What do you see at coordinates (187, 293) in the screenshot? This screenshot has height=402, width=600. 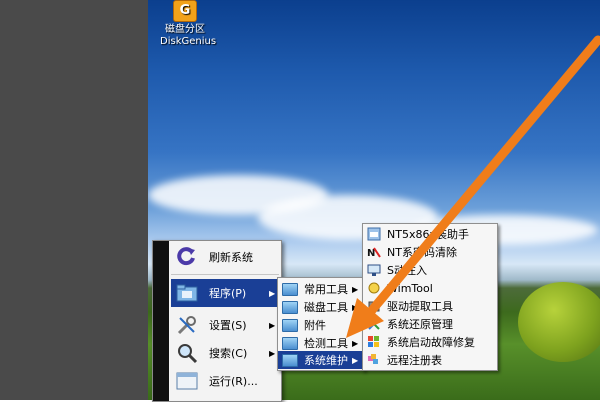 I see `programs-folder-icon` at bounding box center [187, 293].